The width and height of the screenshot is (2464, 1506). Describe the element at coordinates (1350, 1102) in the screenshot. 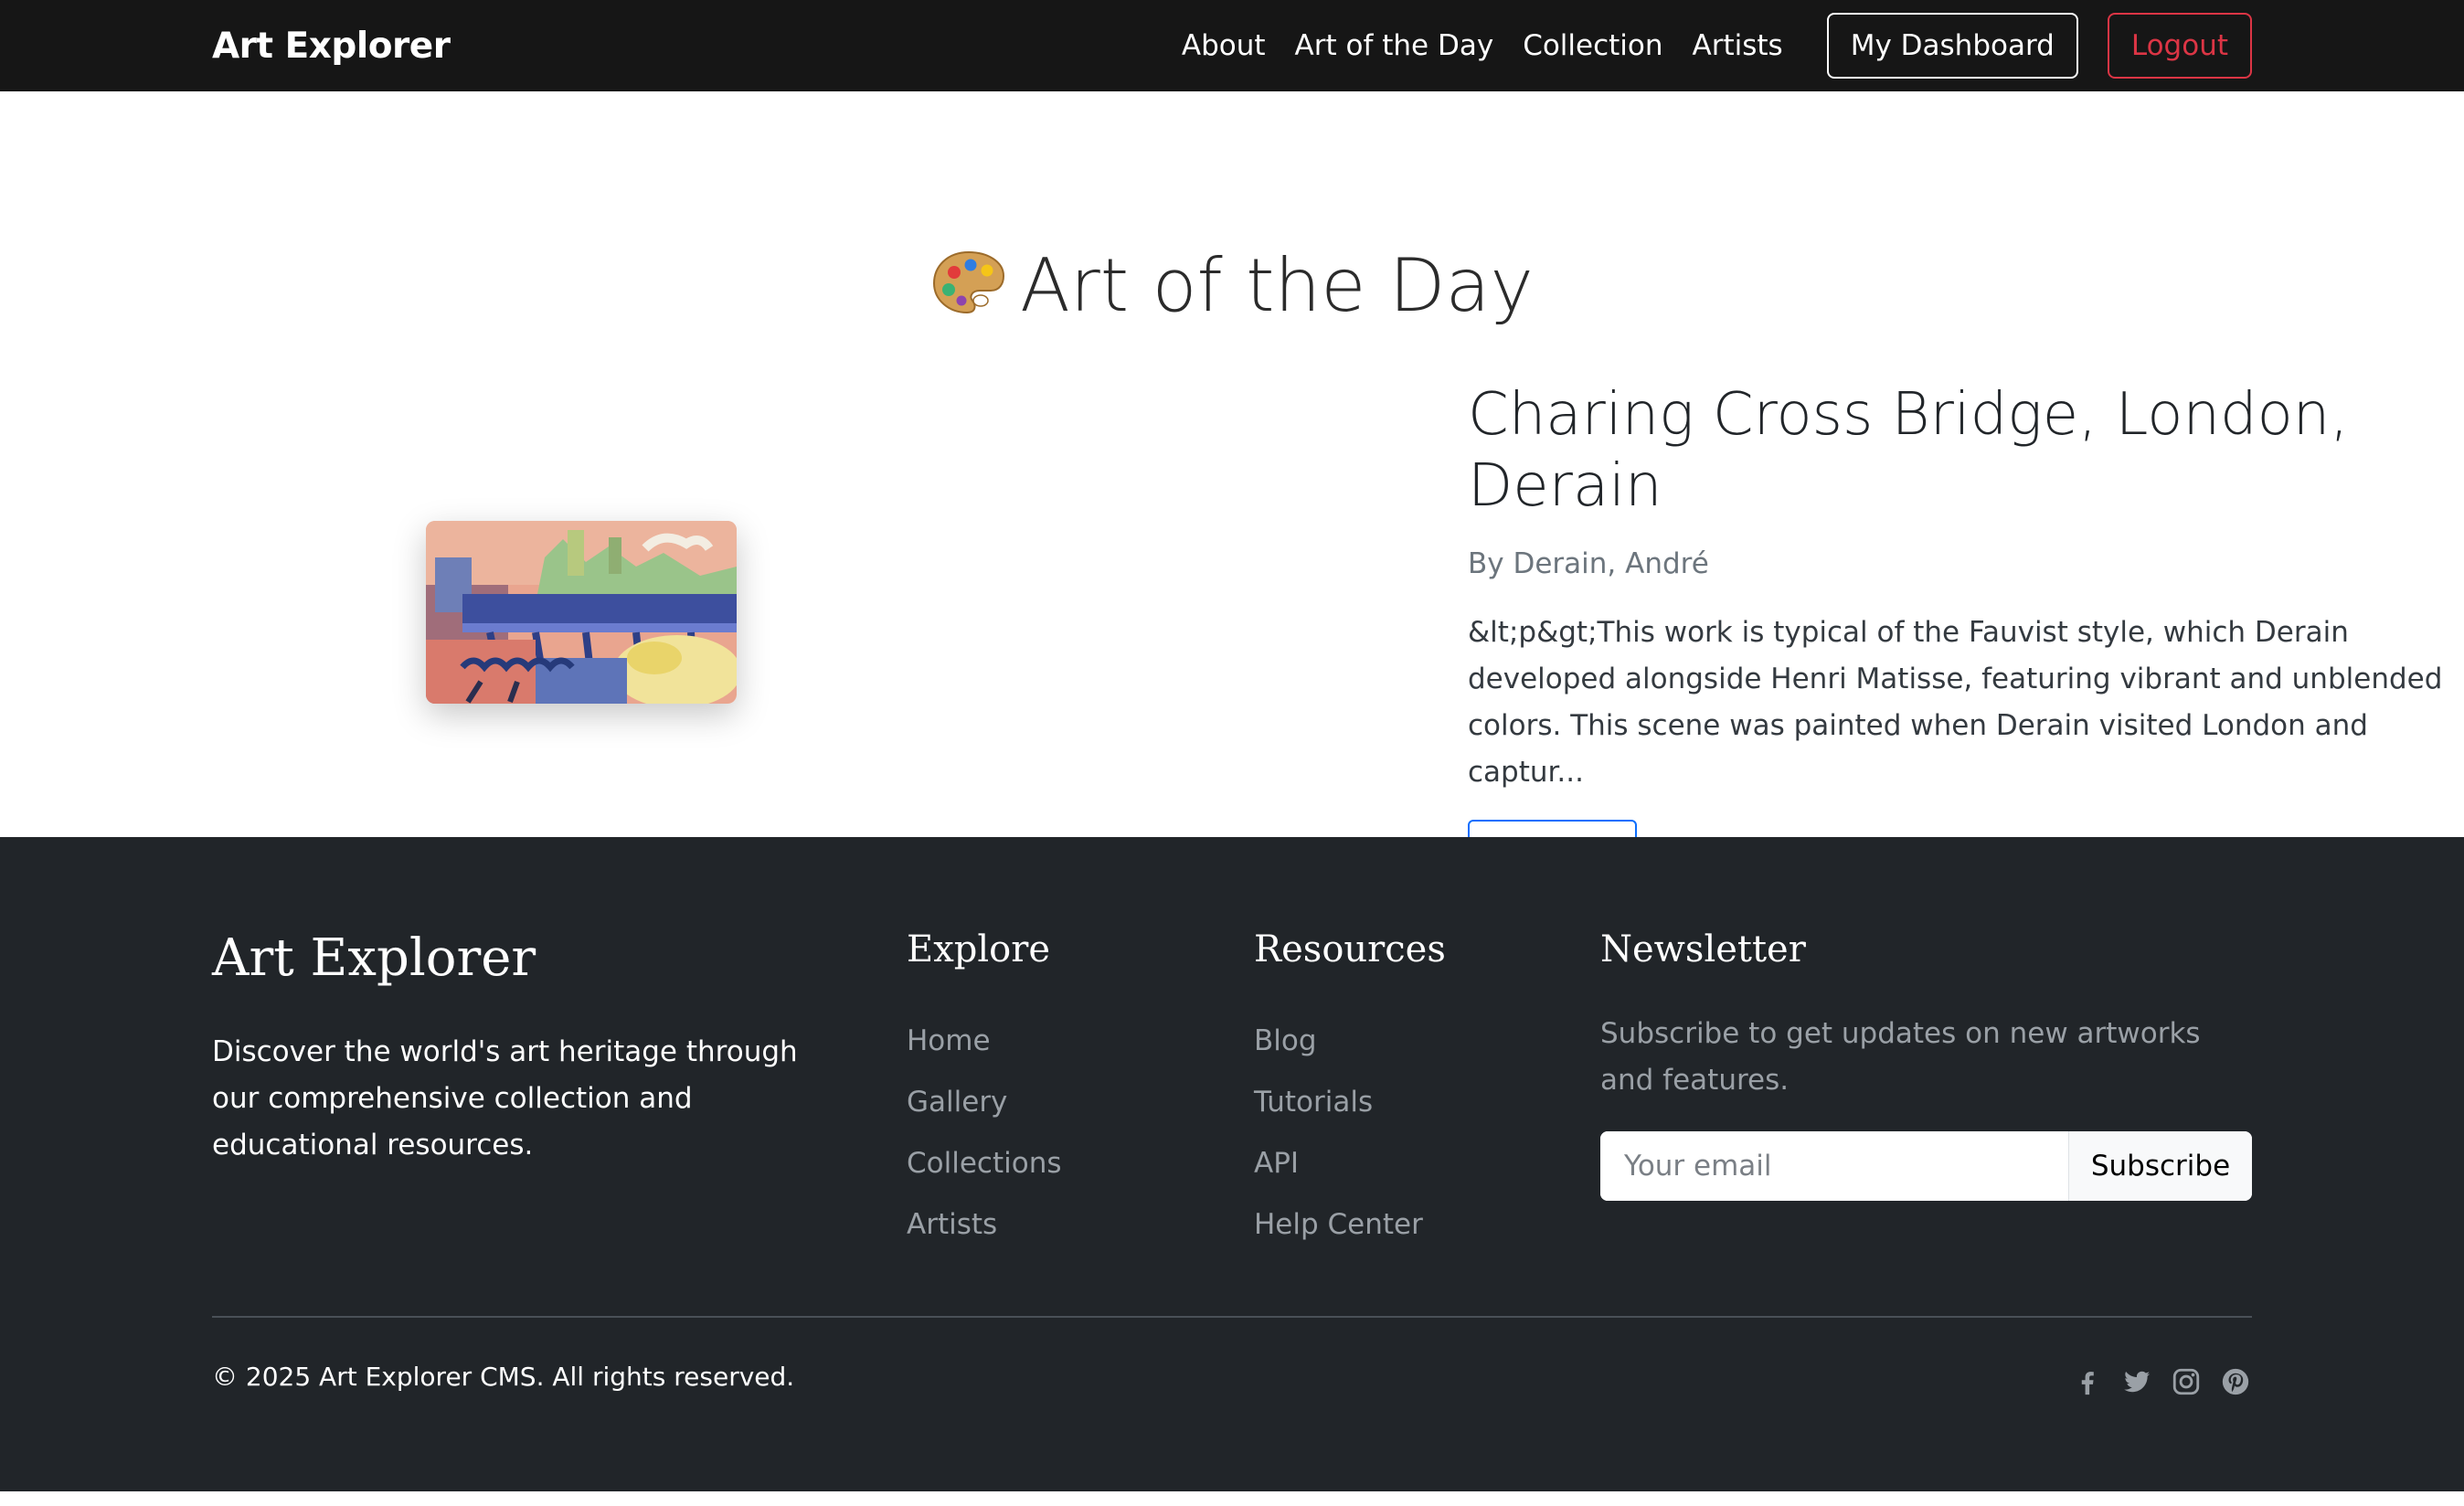

I see `footer-link-tutorials: Tutorials` at that location.